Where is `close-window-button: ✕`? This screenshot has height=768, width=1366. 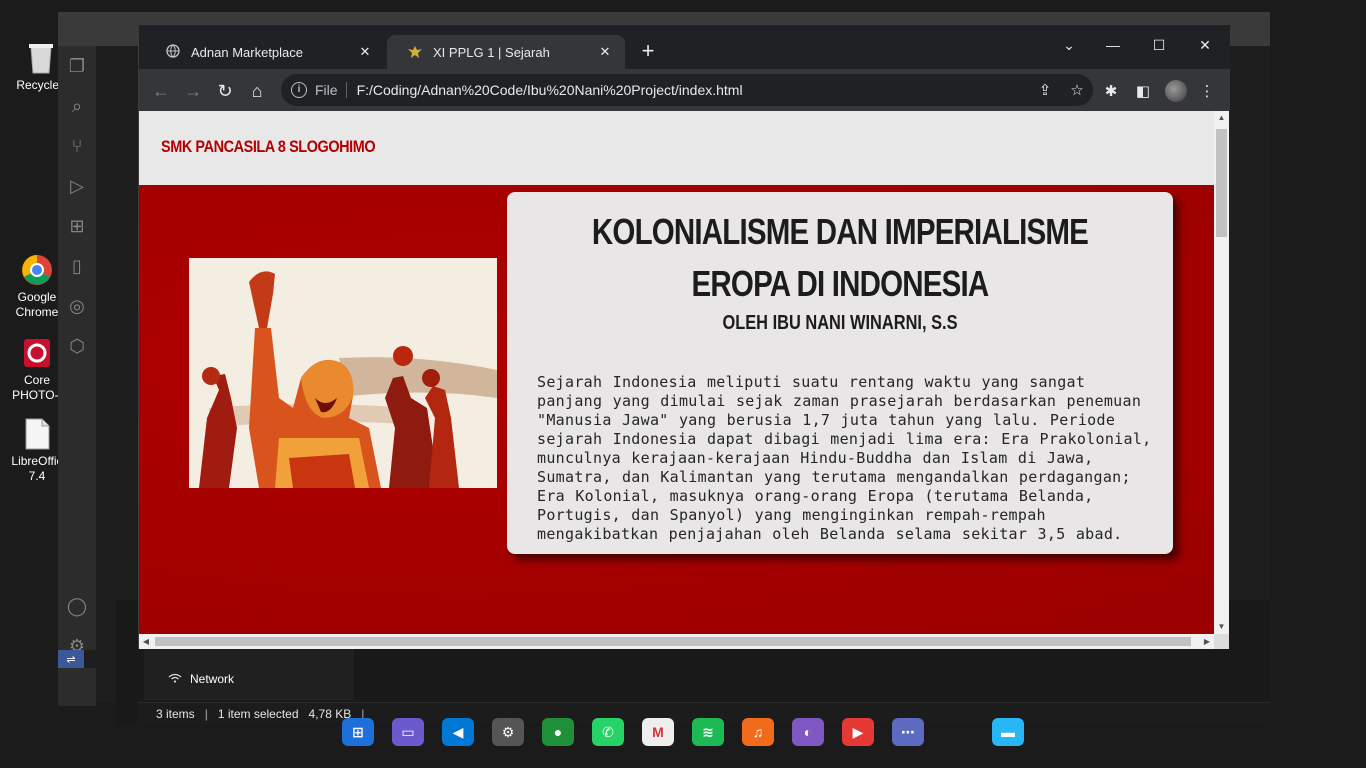
close-window-button: ✕ is located at coordinates (1205, 45).